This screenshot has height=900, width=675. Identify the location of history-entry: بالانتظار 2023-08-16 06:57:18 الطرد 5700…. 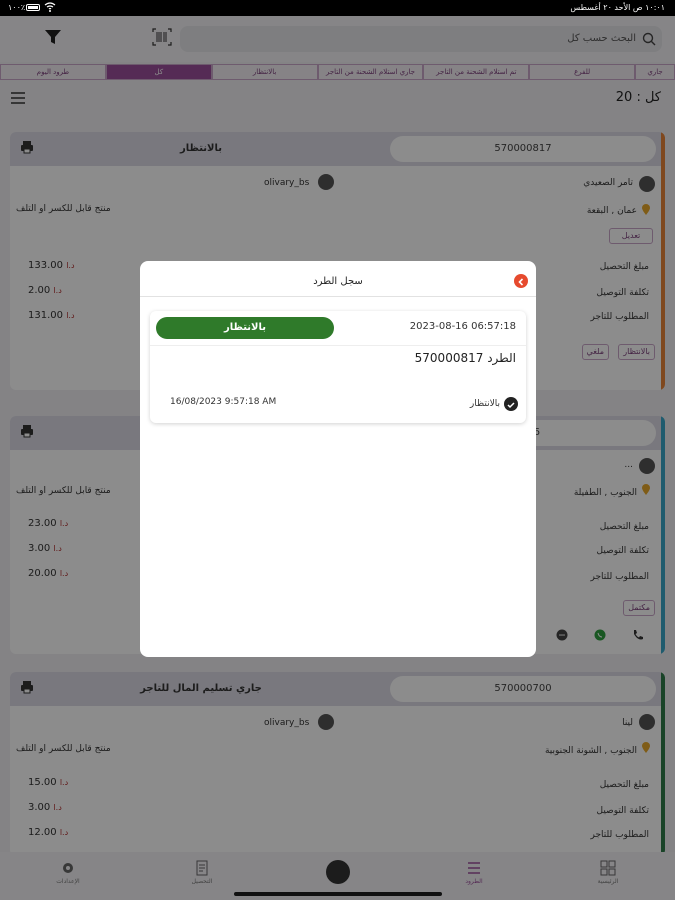
(338, 367).